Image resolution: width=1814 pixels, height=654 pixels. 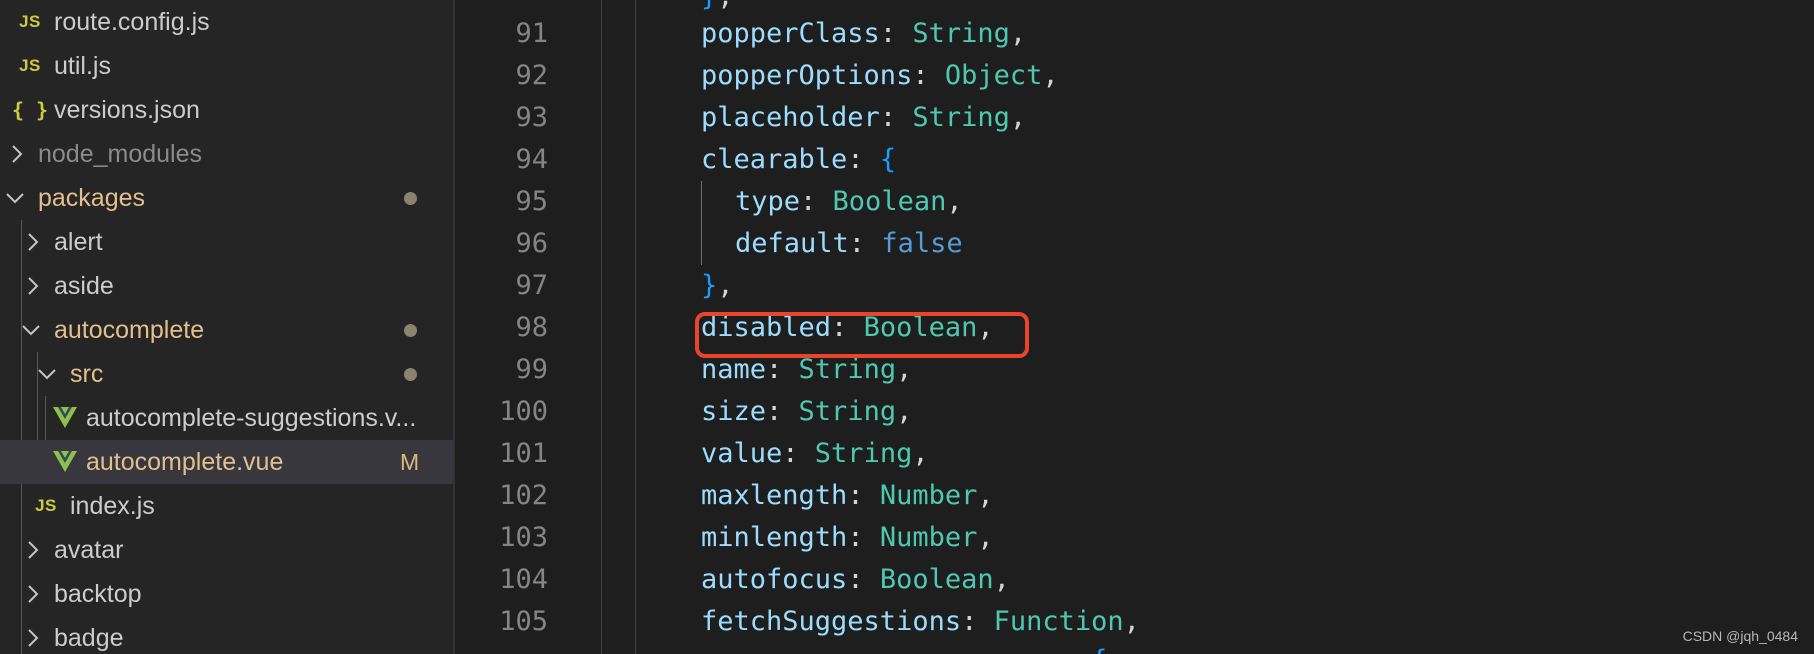 I want to click on watermark: CSDN @jqh_0484, so click(x=1740, y=636).